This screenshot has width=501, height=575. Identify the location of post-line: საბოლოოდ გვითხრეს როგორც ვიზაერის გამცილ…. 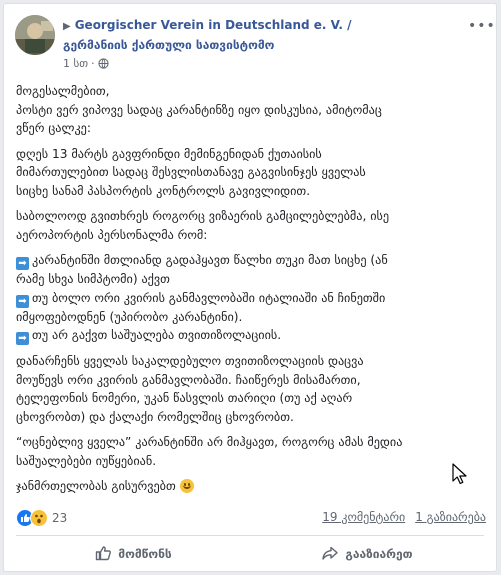
(250, 216).